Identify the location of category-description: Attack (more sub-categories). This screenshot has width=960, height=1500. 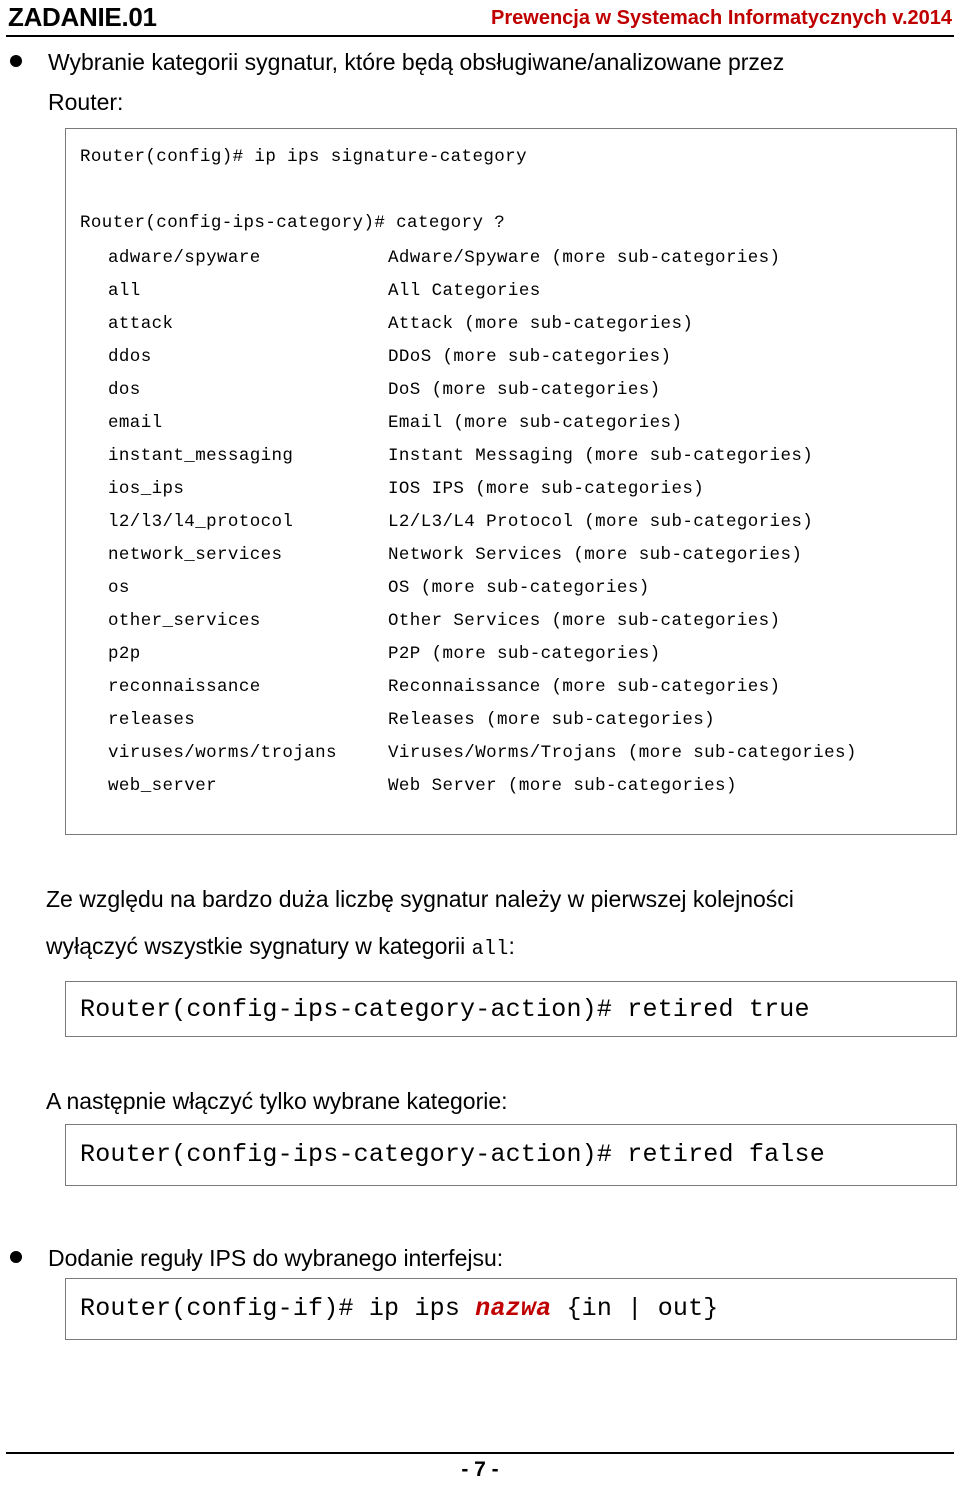
(541, 323).